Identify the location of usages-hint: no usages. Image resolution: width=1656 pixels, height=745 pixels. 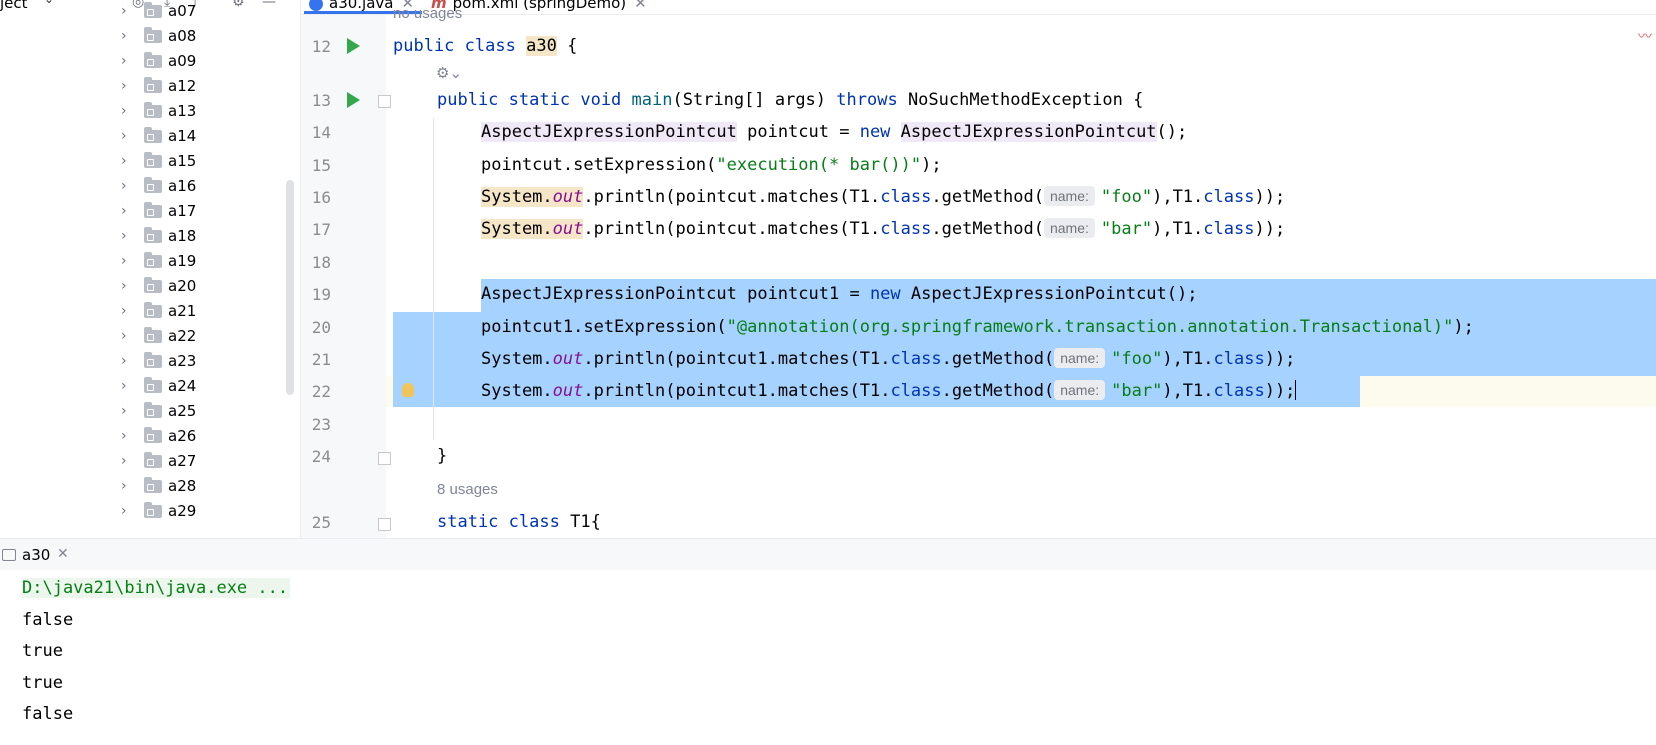
(427, 13).